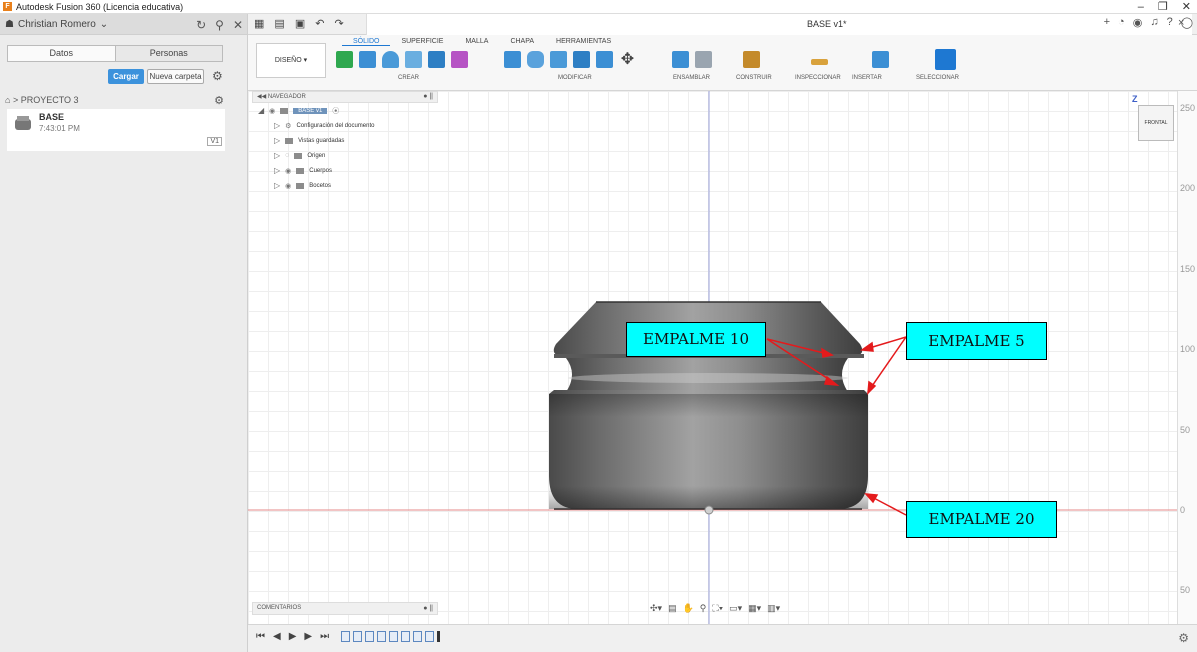 The height and width of the screenshot is (652, 1197). I want to click on help-icon: ?, so click(1170, 22).